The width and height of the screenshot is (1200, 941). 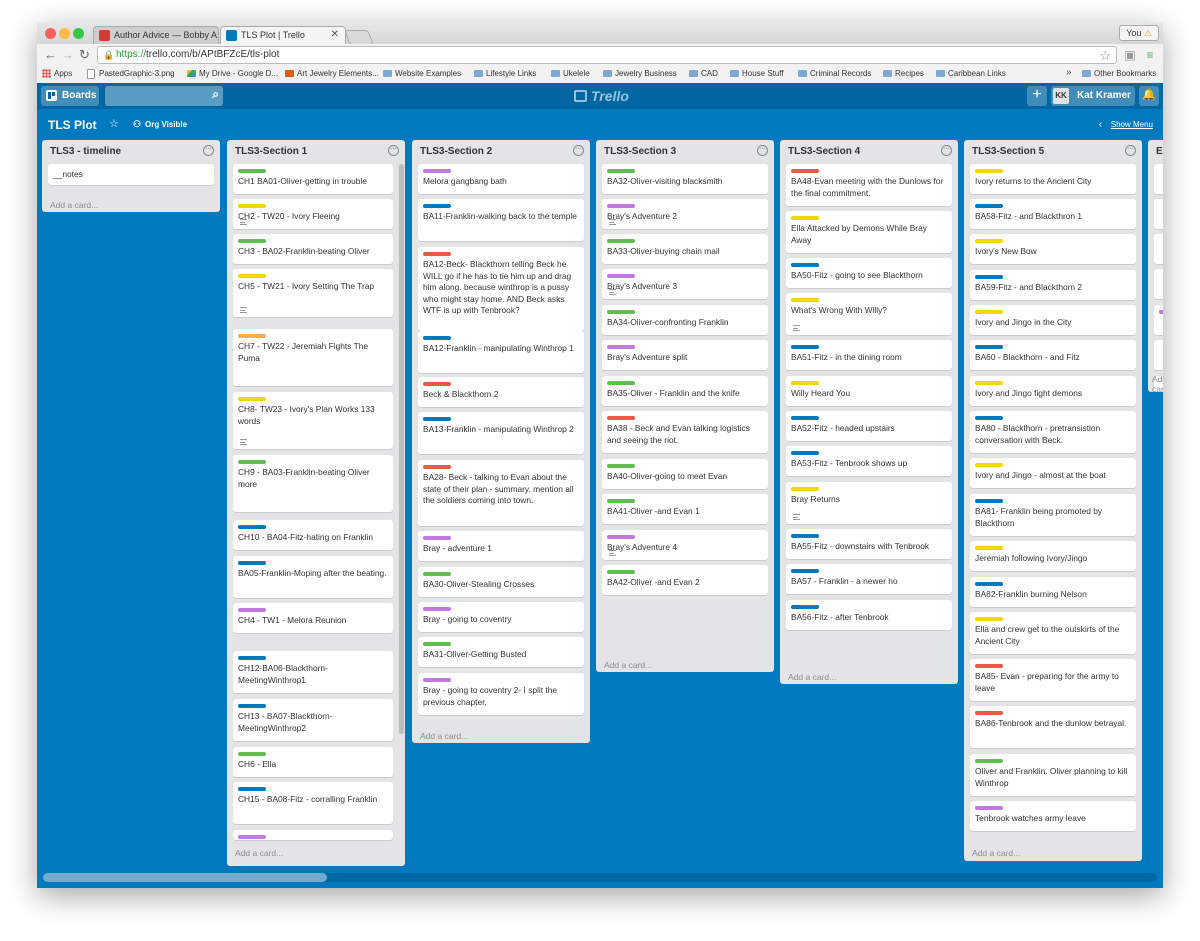 I want to click on card: BA50-Fitz - going to see Blackthorn, so click(x=869, y=273).